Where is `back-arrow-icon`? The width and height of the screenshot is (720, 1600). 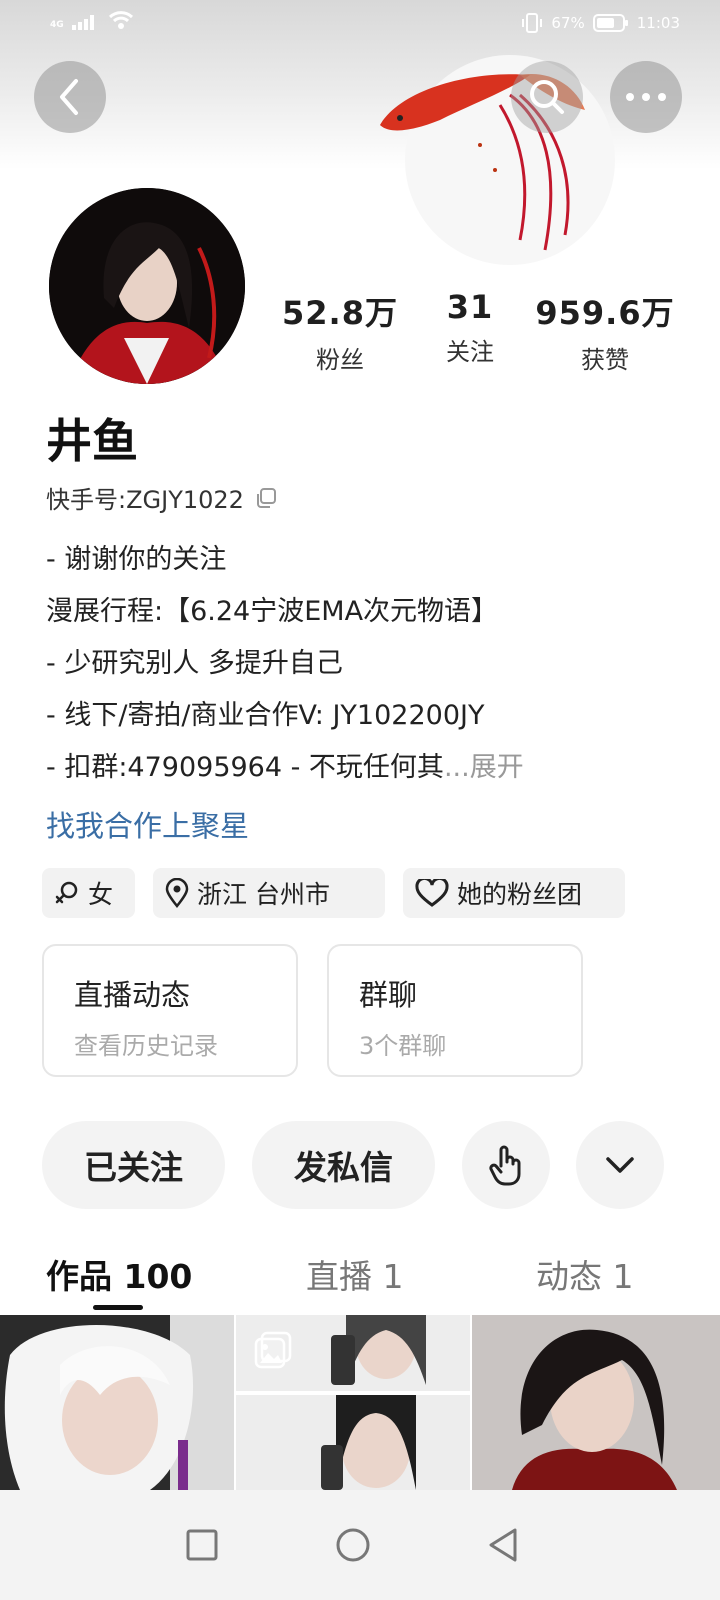 back-arrow-icon is located at coordinates (69, 97).